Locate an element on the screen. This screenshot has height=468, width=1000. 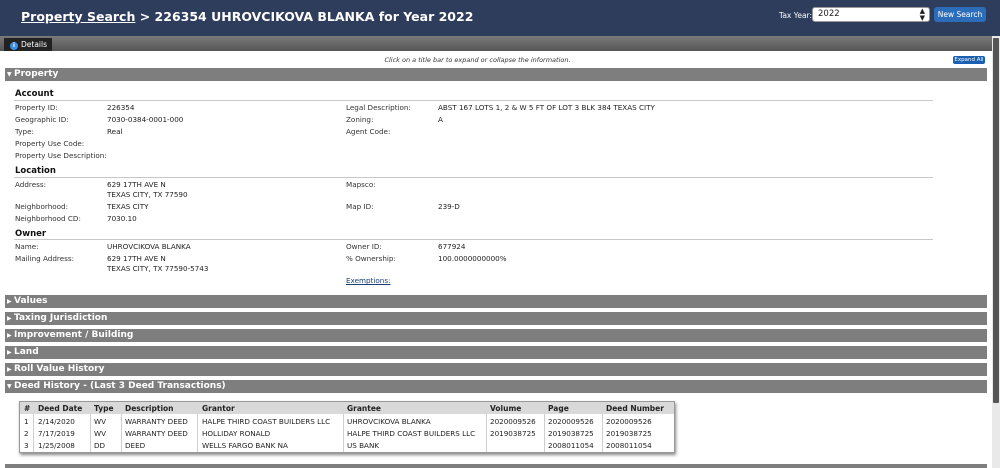
table-cell: 1/25/2008 is located at coordinates (56, 445).